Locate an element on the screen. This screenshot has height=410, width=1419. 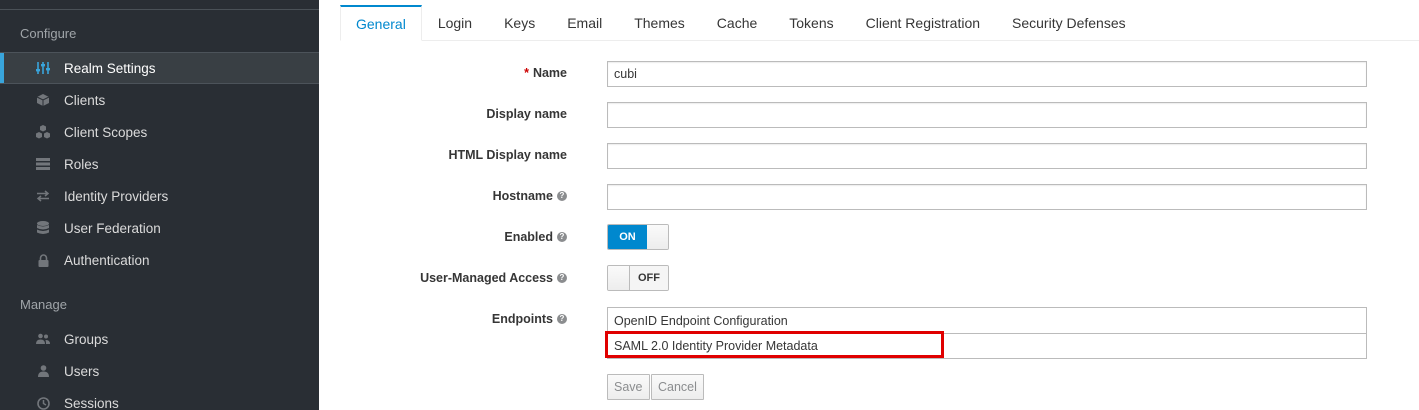
display-name-label: Display name is located at coordinates (526, 114).